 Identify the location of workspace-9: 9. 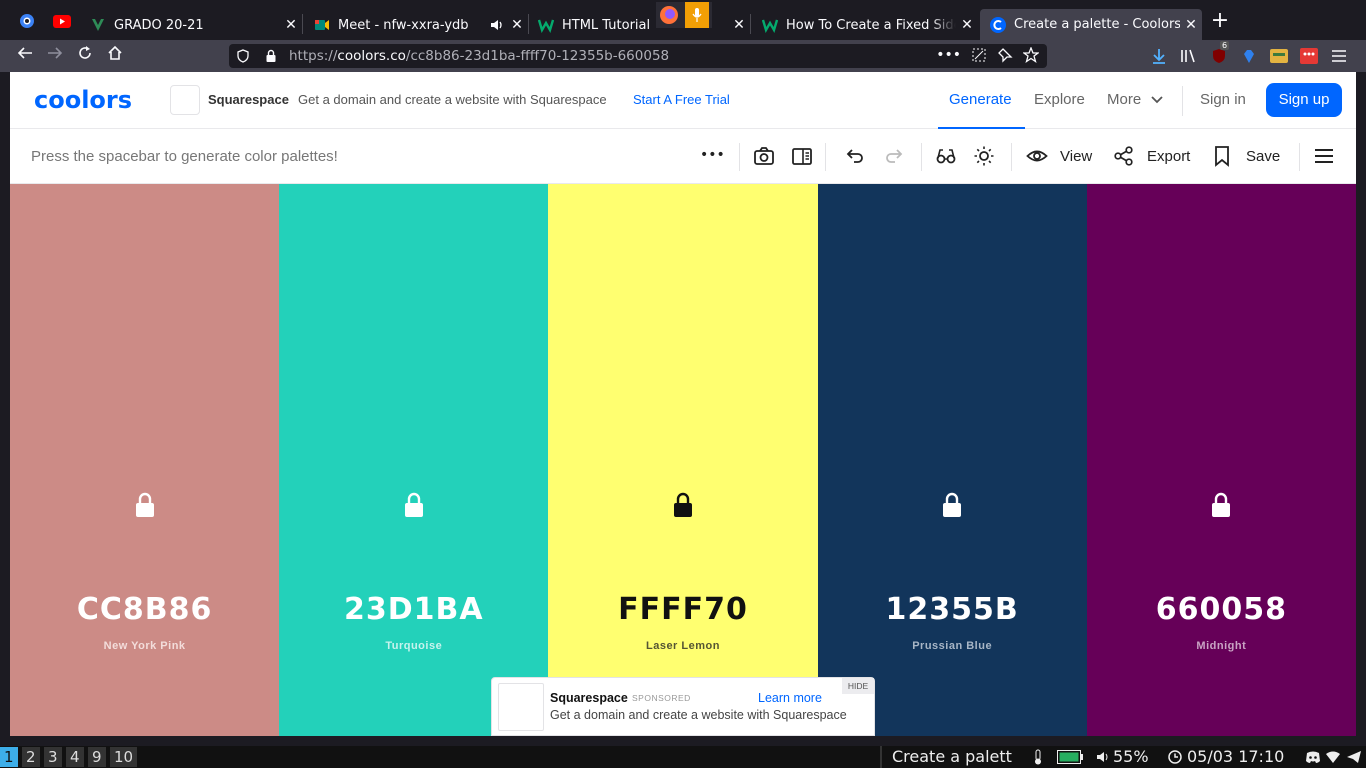
(97, 757).